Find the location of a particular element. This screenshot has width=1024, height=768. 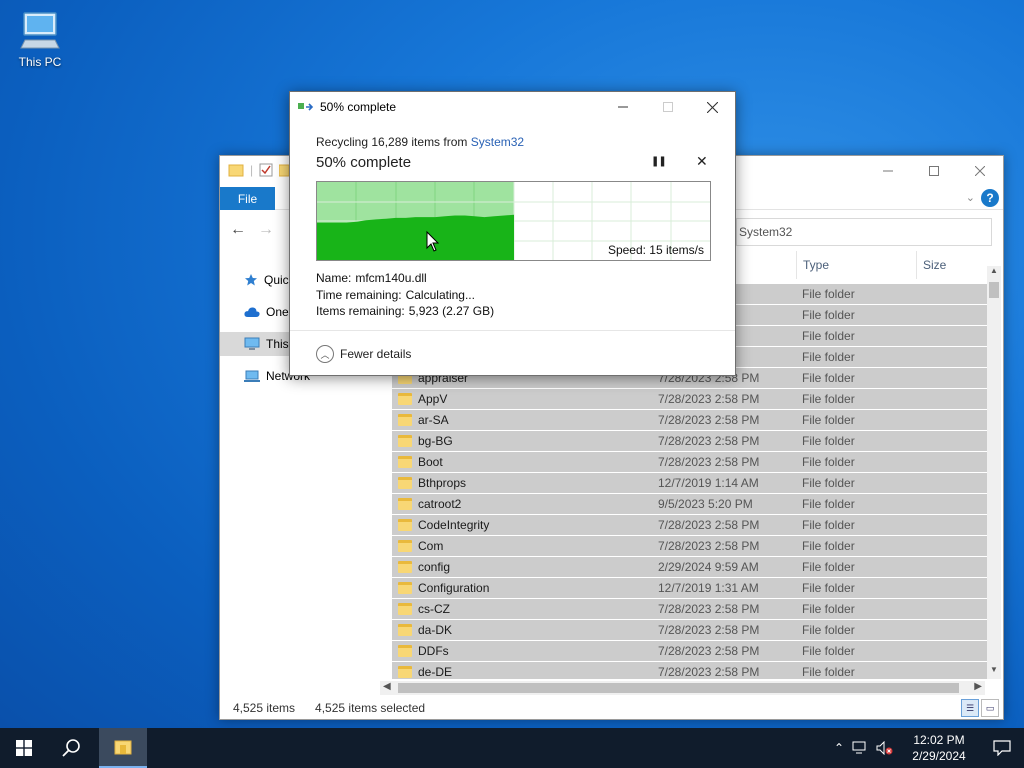

row-name: Com is located at coordinates (431, 546).